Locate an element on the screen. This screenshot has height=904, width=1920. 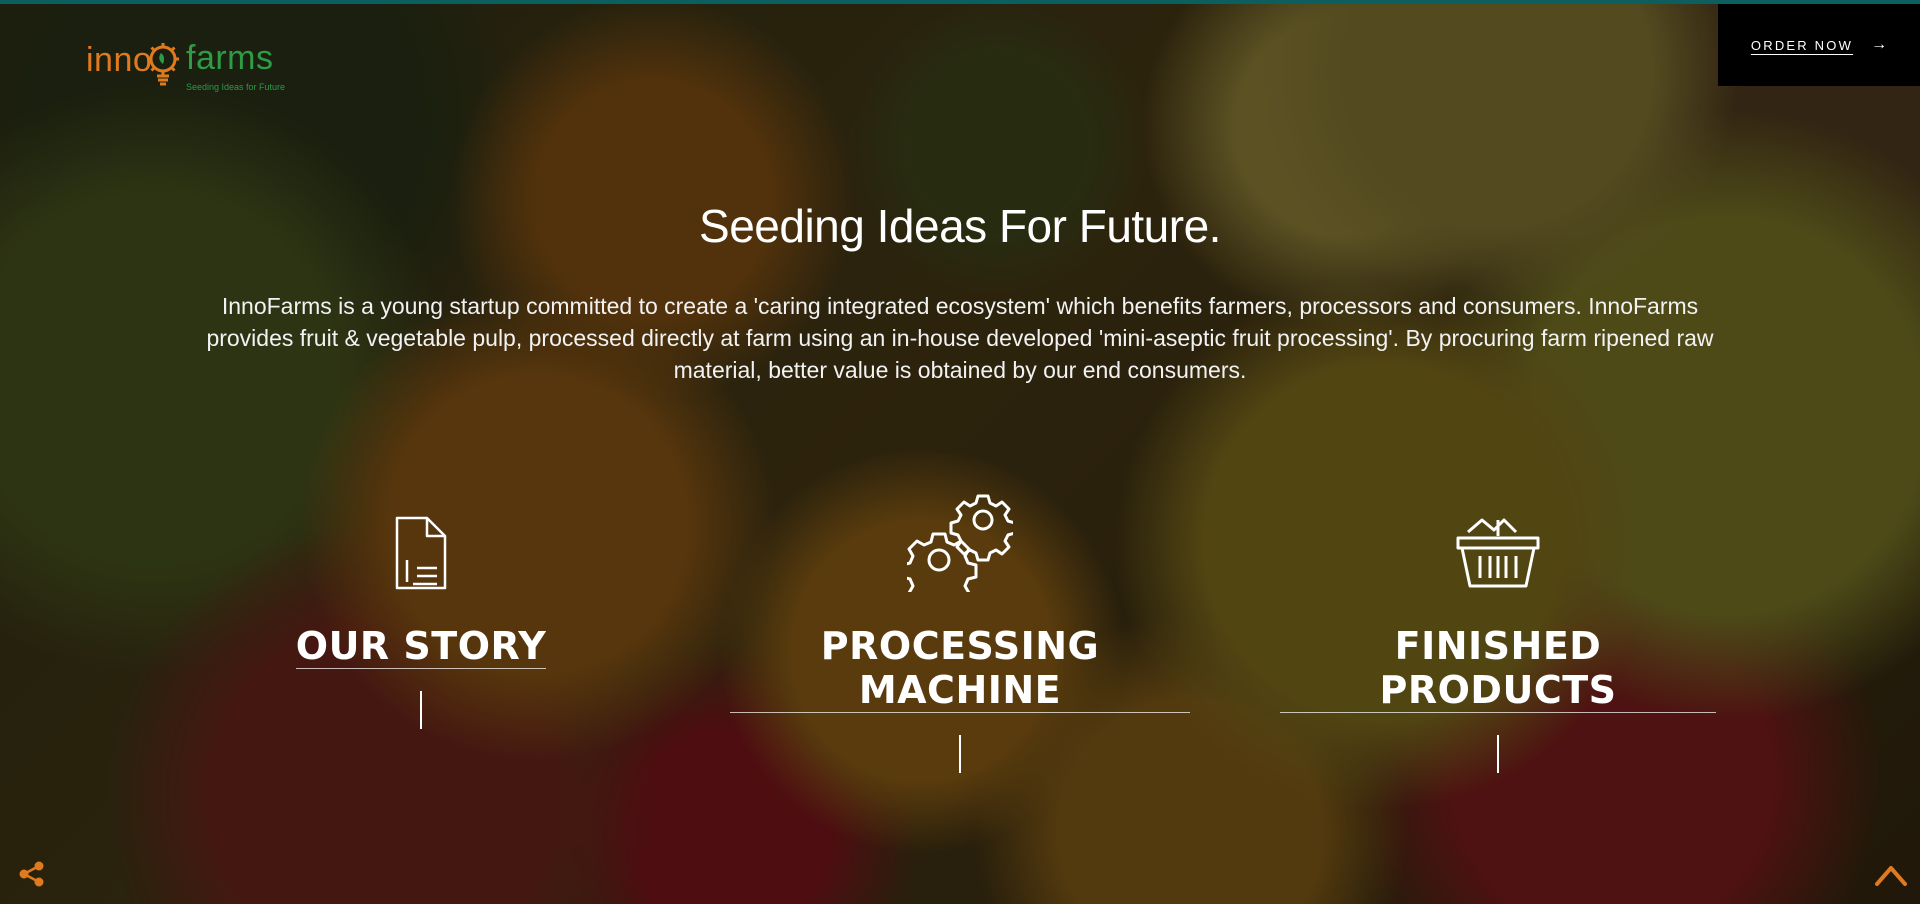
lightbulb-gear-icon is located at coordinates (163, 64).